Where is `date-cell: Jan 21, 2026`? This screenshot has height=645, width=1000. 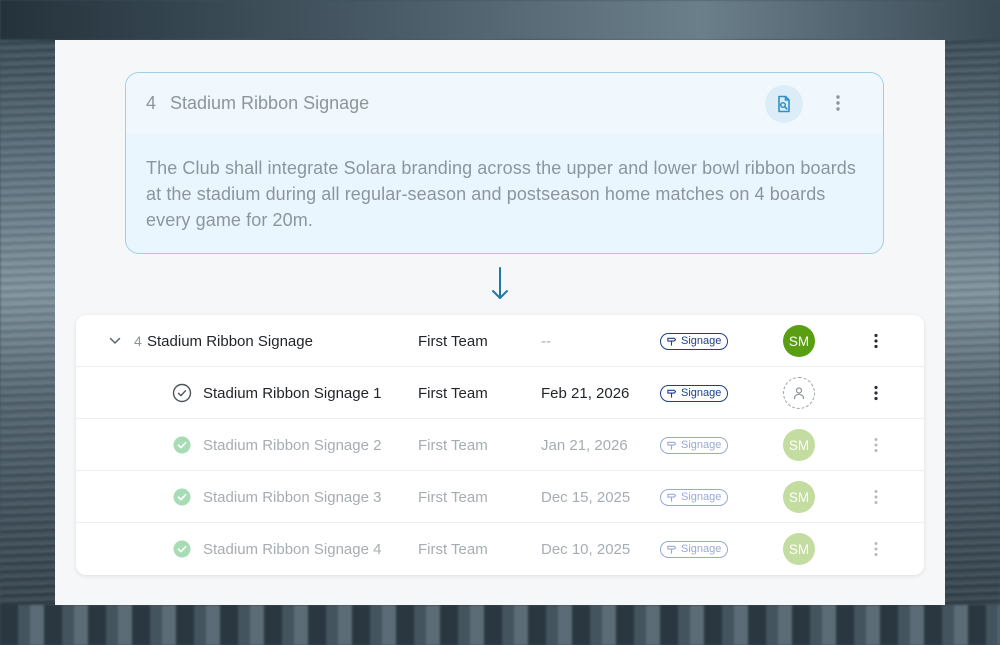 date-cell: Jan 21, 2026 is located at coordinates (584, 445).